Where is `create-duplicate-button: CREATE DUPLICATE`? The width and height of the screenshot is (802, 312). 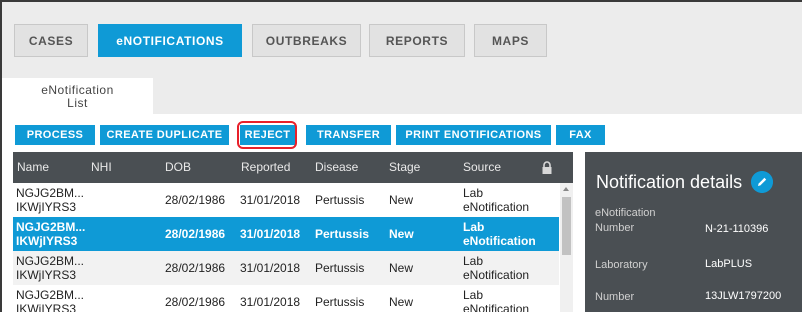
create-duplicate-button: CREATE DUPLICATE is located at coordinates (164, 135).